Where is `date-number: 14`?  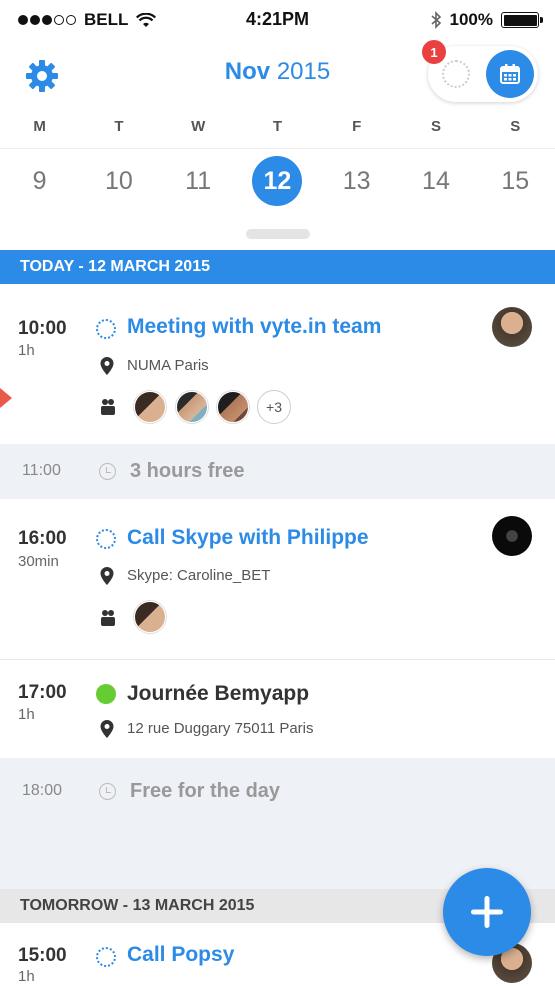
date-number: 14 is located at coordinates (436, 180).